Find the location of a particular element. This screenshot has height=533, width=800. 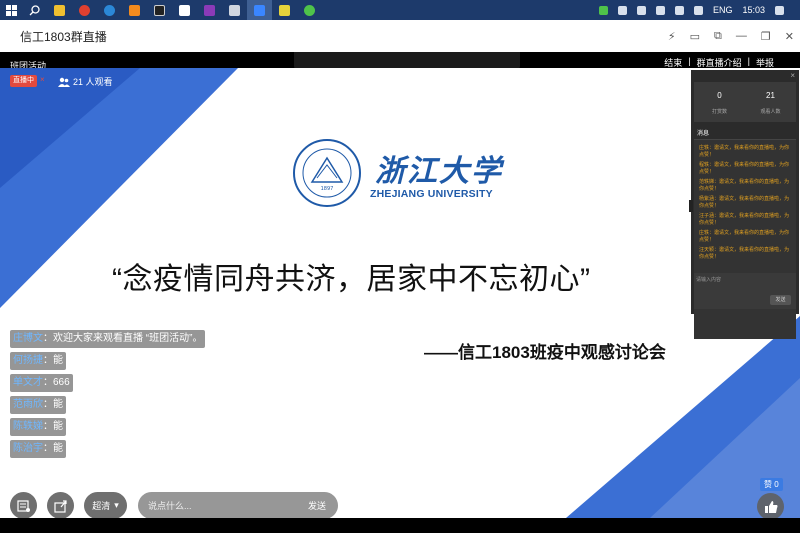

user-icon is located at coordinates (64, 82).